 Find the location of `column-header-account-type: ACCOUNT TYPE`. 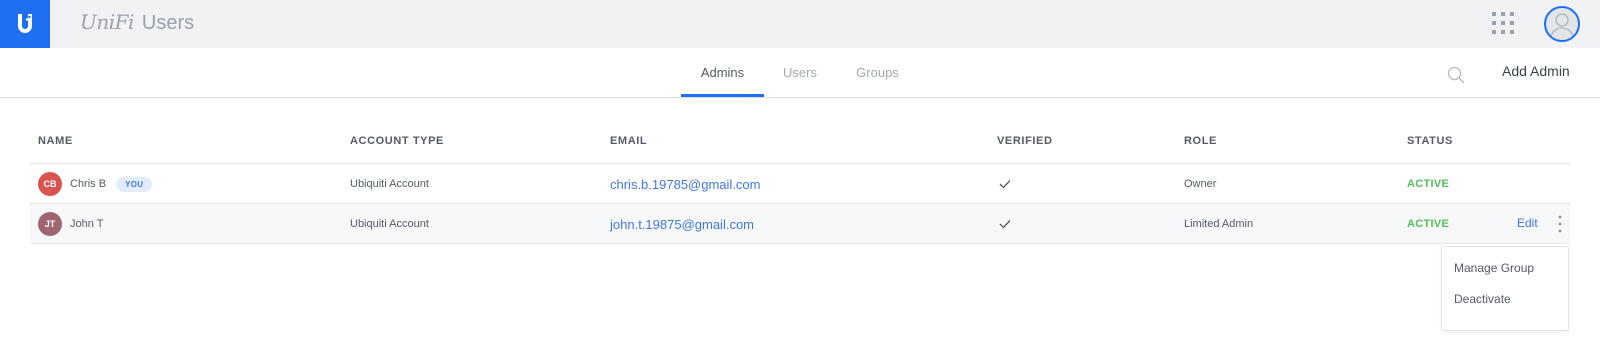

column-header-account-type: ACCOUNT TYPE is located at coordinates (397, 141).